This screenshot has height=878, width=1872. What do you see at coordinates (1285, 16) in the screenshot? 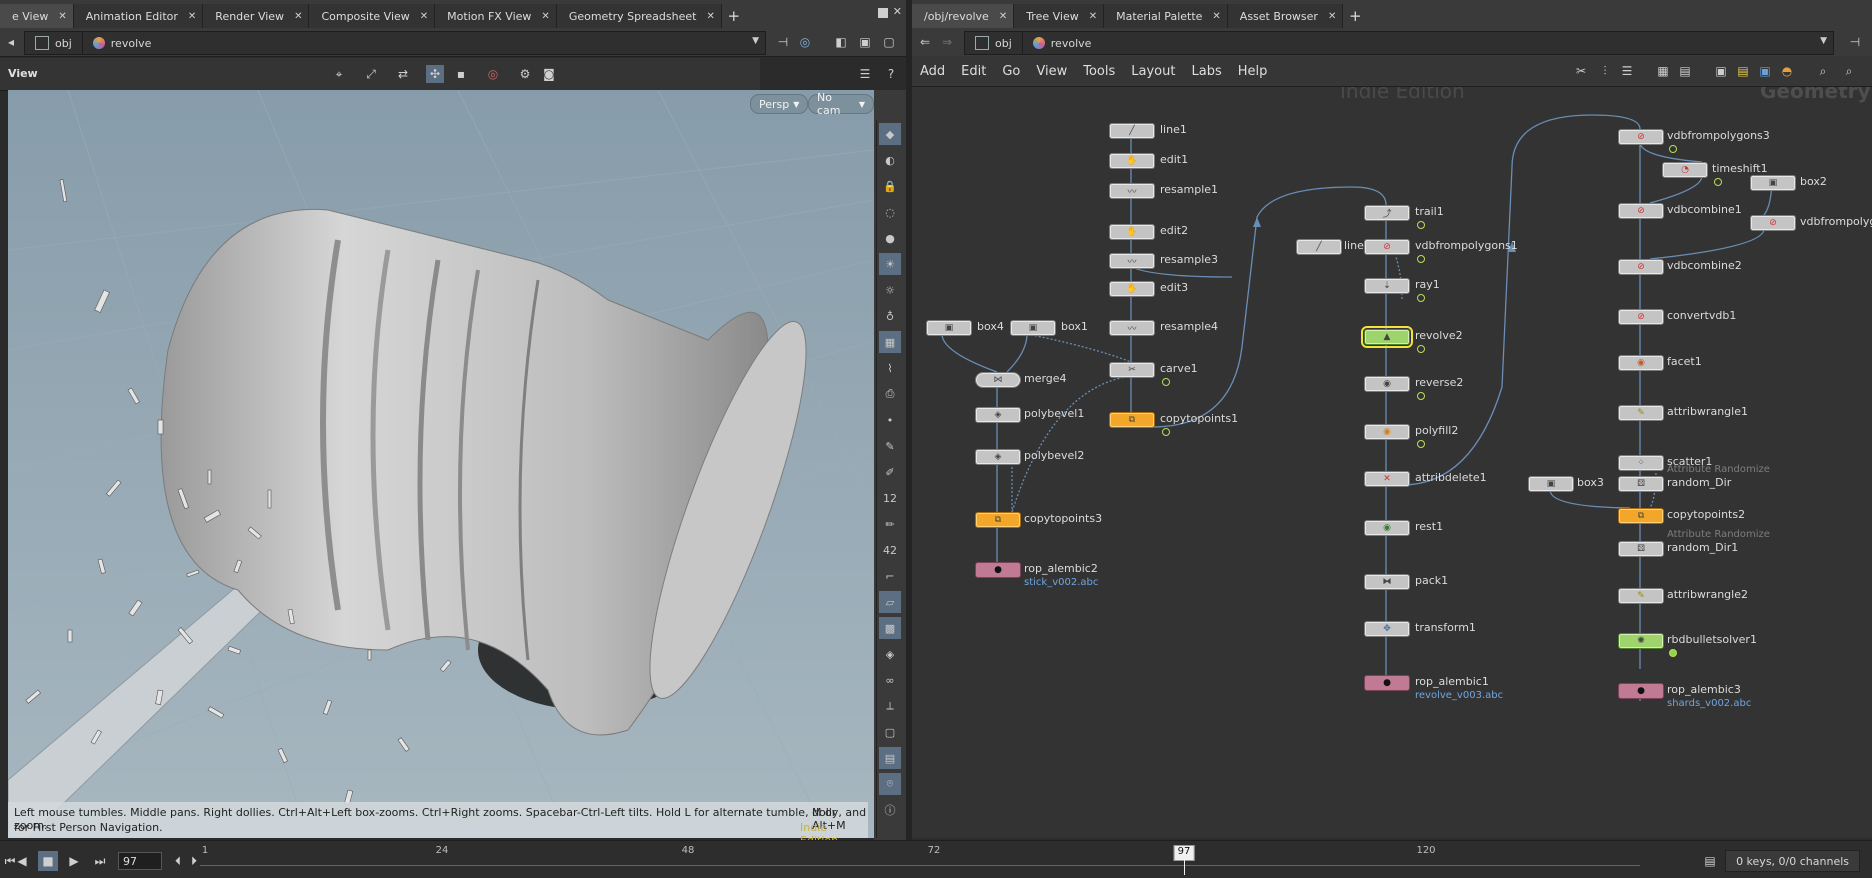
I see `tab-asset-browser: Asset Browser ✕` at bounding box center [1285, 16].